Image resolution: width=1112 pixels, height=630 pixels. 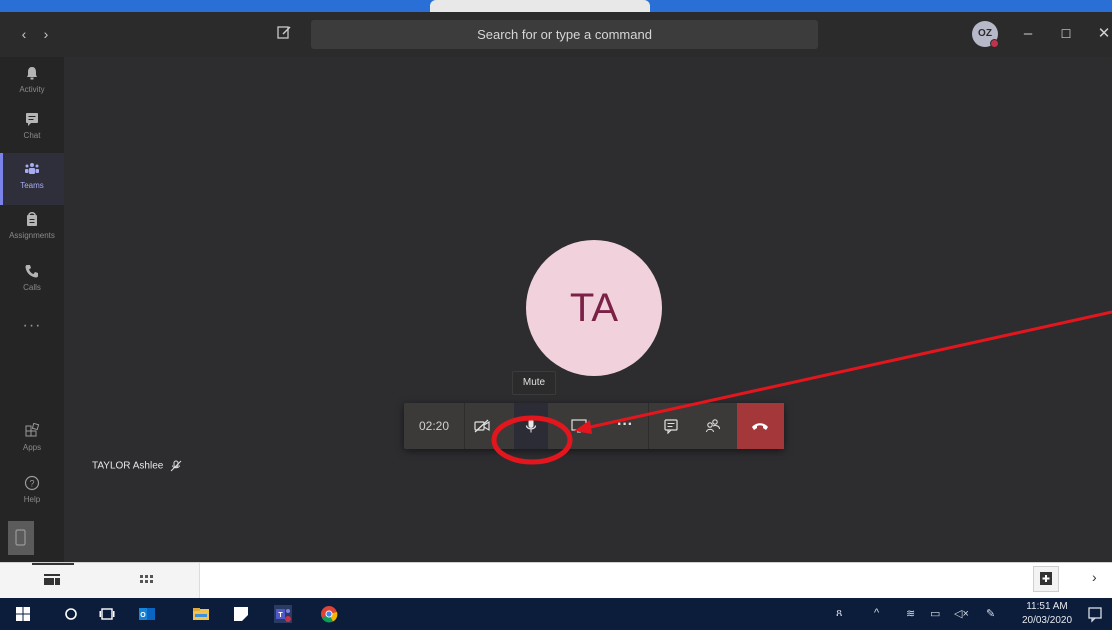 What do you see at coordinates (32, 89) in the screenshot?
I see `rail-label: Activity` at bounding box center [32, 89].